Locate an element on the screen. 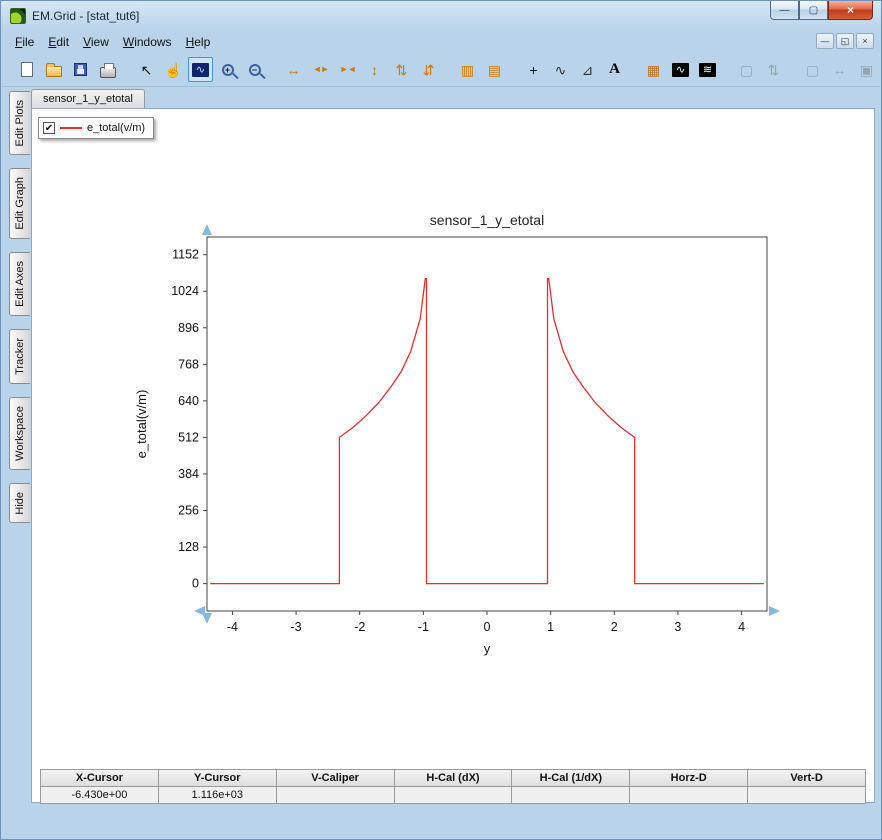  new-document-button-icon is located at coordinates (26, 69).